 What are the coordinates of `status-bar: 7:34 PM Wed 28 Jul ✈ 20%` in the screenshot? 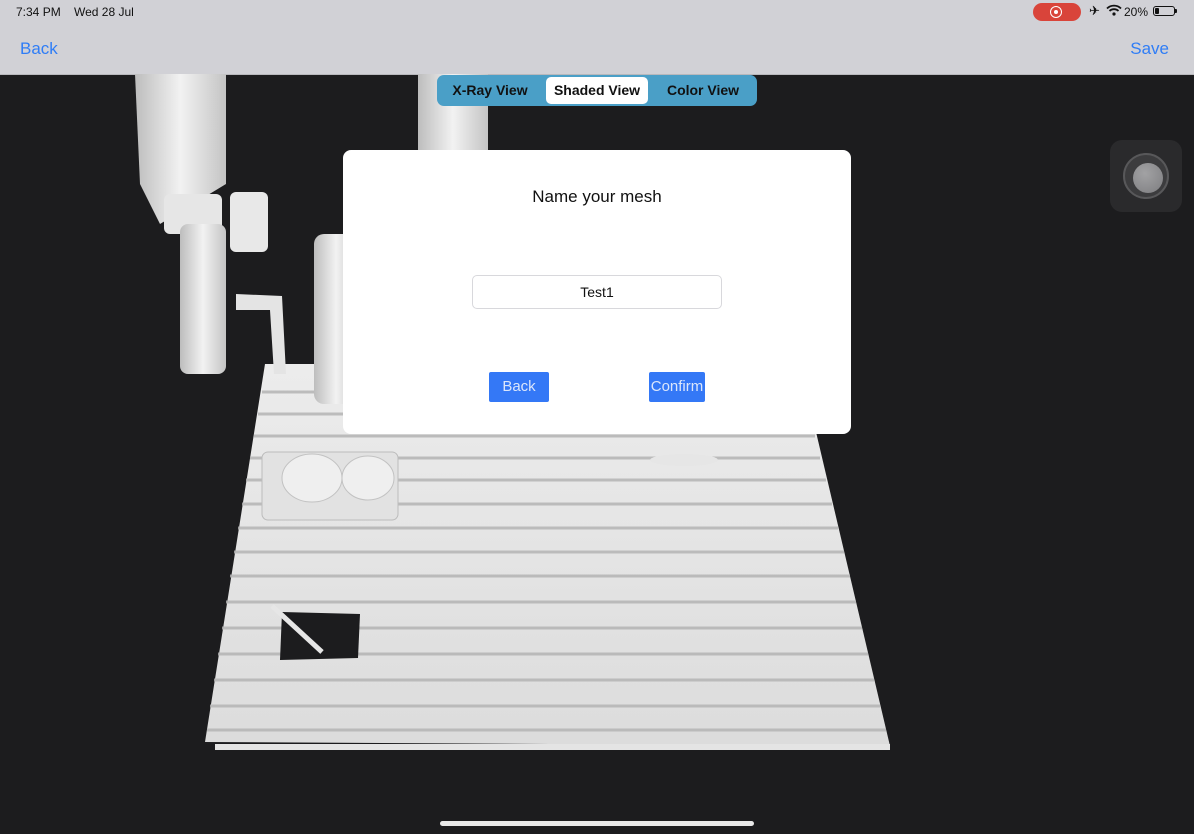 It's located at (597, 12).